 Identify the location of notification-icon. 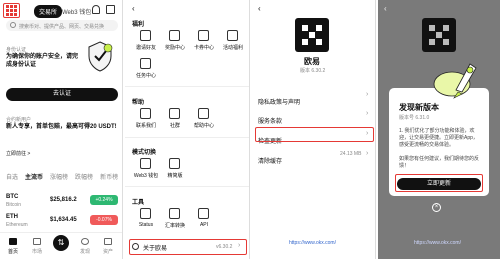
(96, 9).